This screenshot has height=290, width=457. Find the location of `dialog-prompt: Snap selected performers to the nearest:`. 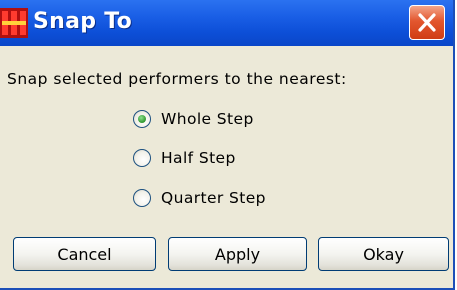

dialog-prompt: Snap selected performers to the nearest: is located at coordinates (177, 79).